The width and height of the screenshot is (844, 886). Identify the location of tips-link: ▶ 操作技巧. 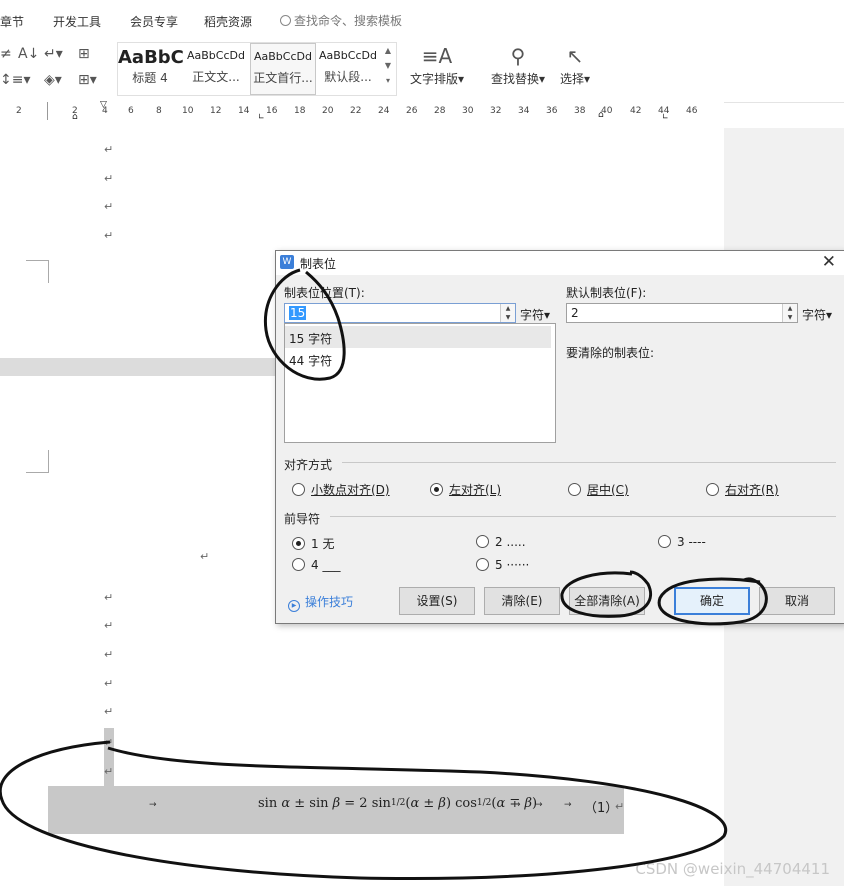
(320, 602).